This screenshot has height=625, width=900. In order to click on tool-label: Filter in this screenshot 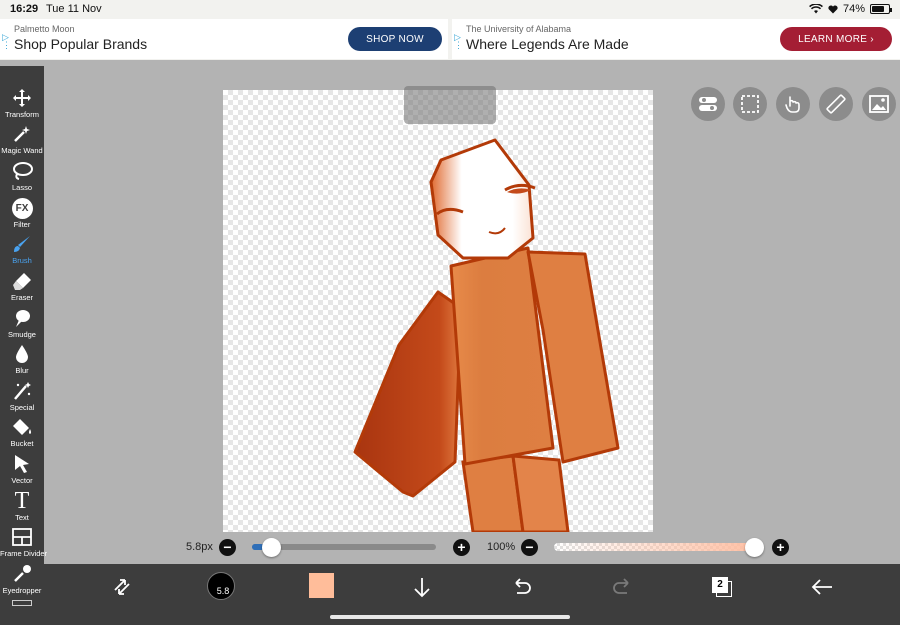, I will do `click(22, 224)`.